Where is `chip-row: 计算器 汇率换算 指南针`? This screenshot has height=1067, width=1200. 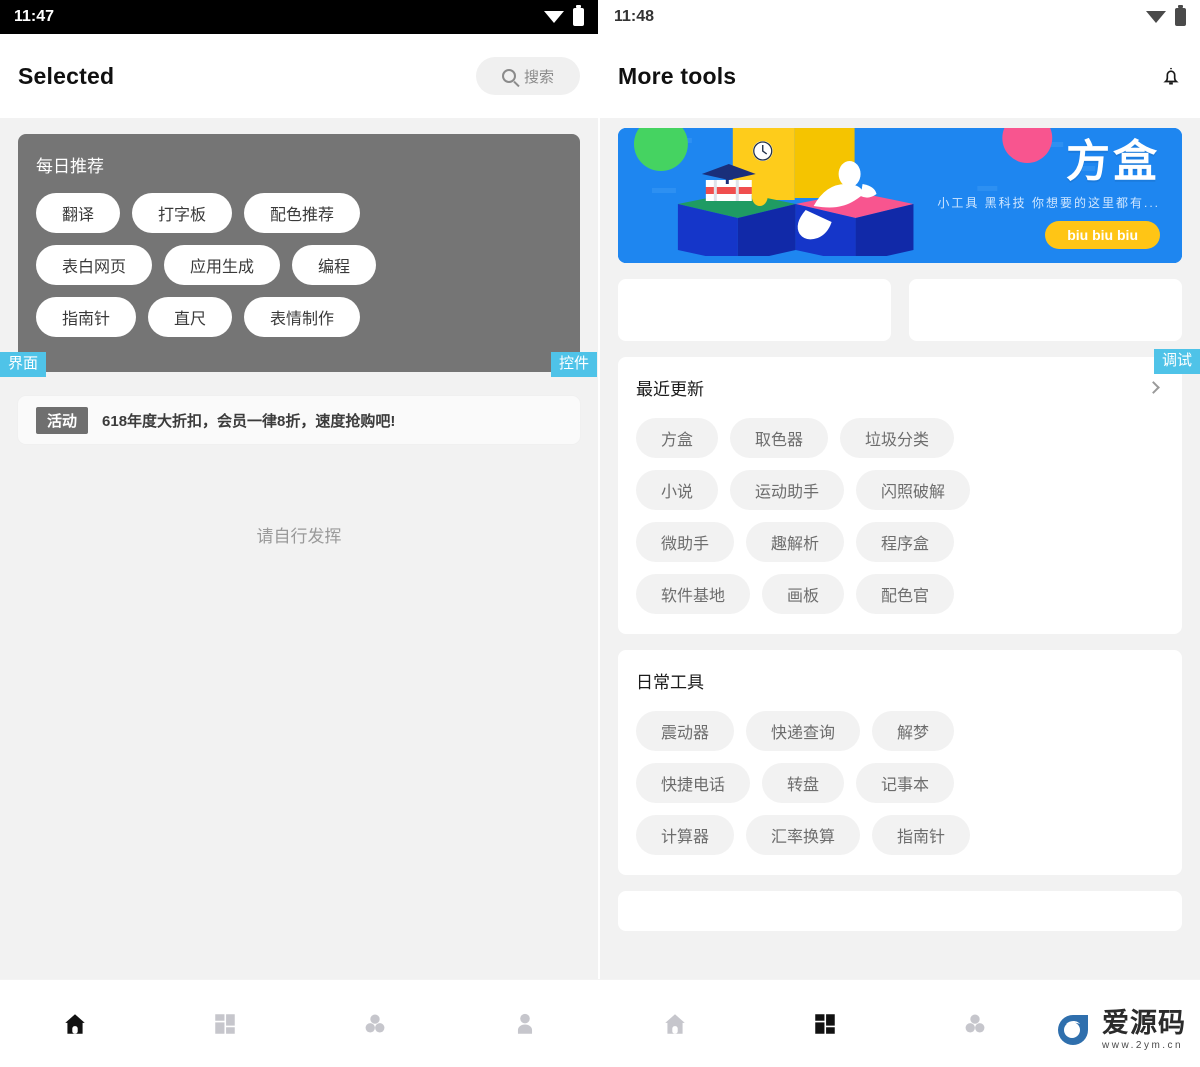 chip-row: 计算器 汇率换算 指南针 is located at coordinates (900, 835).